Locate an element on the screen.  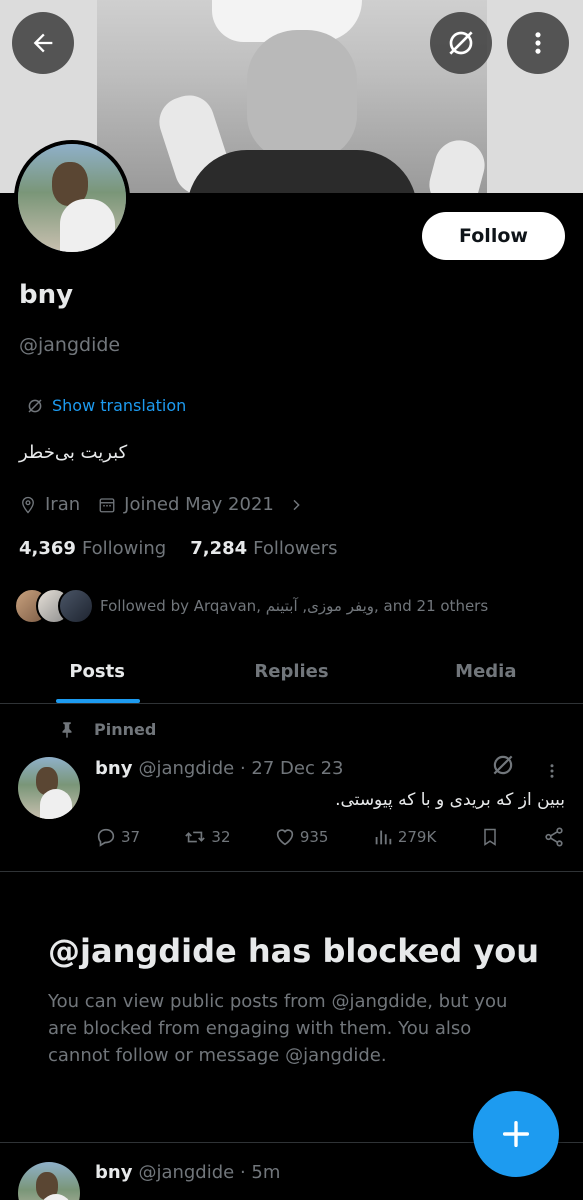
profile-tabs: Posts Replies Media is located at coordinates (291, 672).